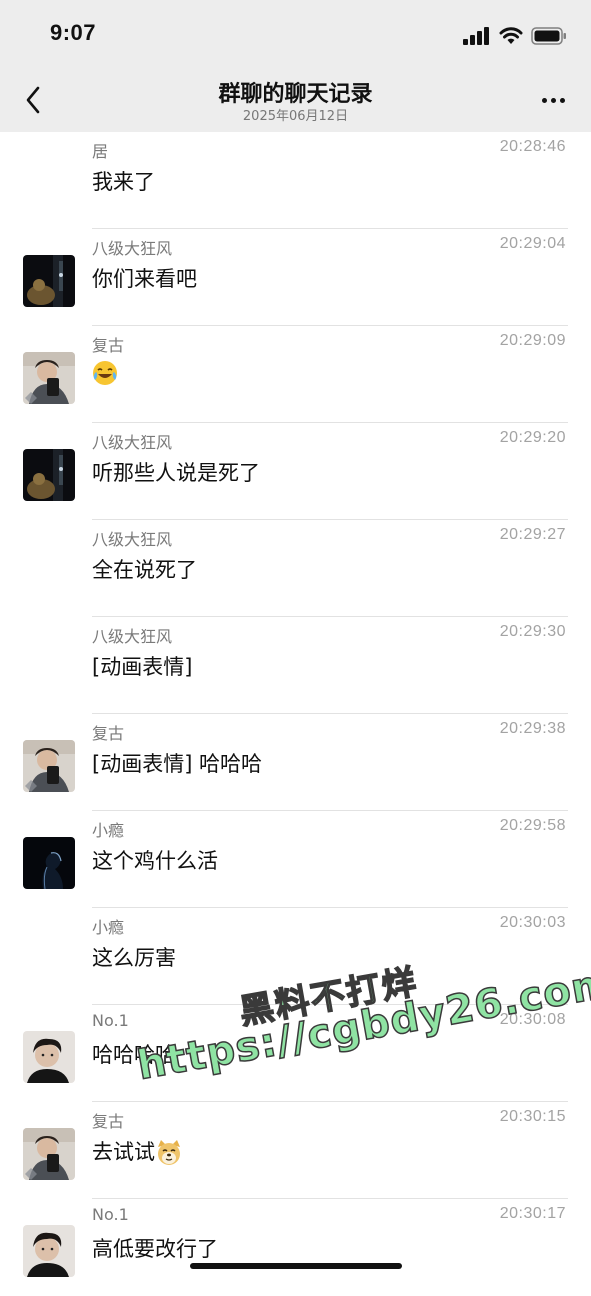  Describe the element at coordinates (532, 922) in the screenshot. I see `message-time: 20:30:03` at that location.